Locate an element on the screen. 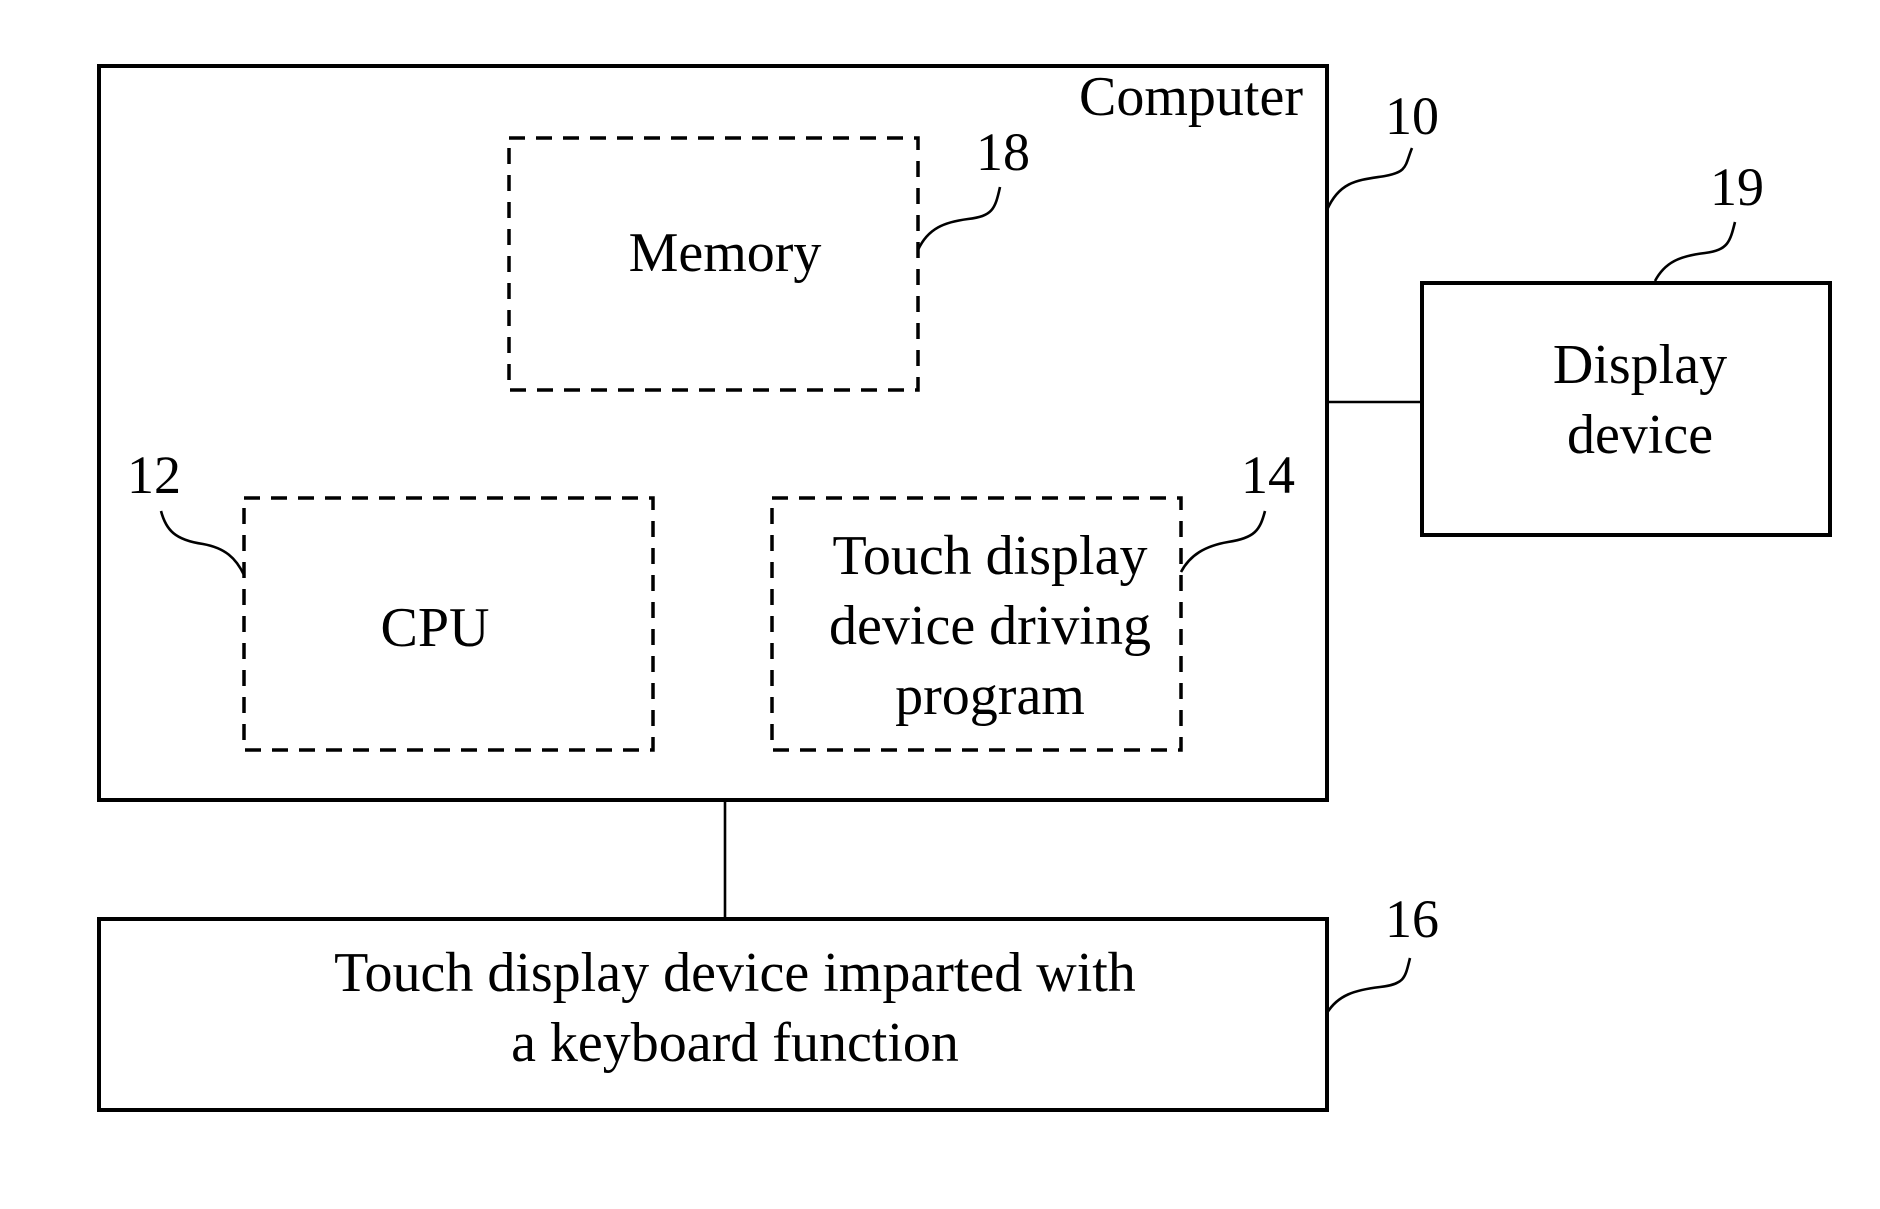  ref-number-14: 14 is located at coordinates (1268, 475).